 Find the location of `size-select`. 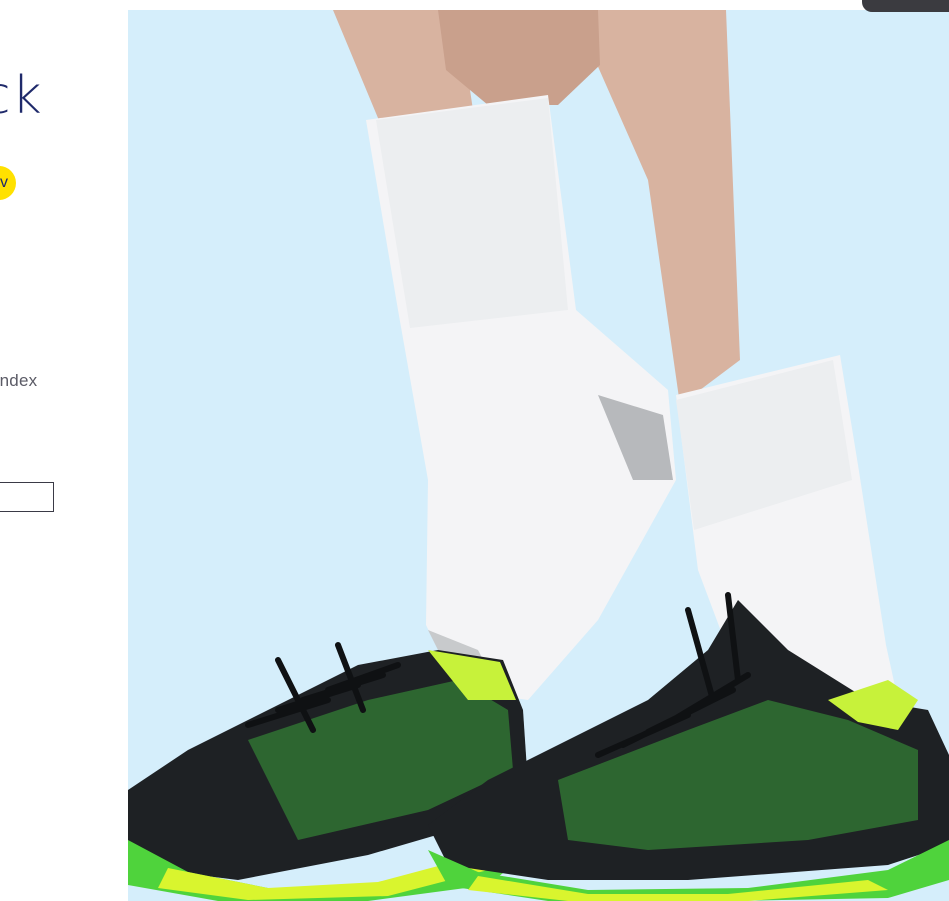

size-select is located at coordinates (27, 497).